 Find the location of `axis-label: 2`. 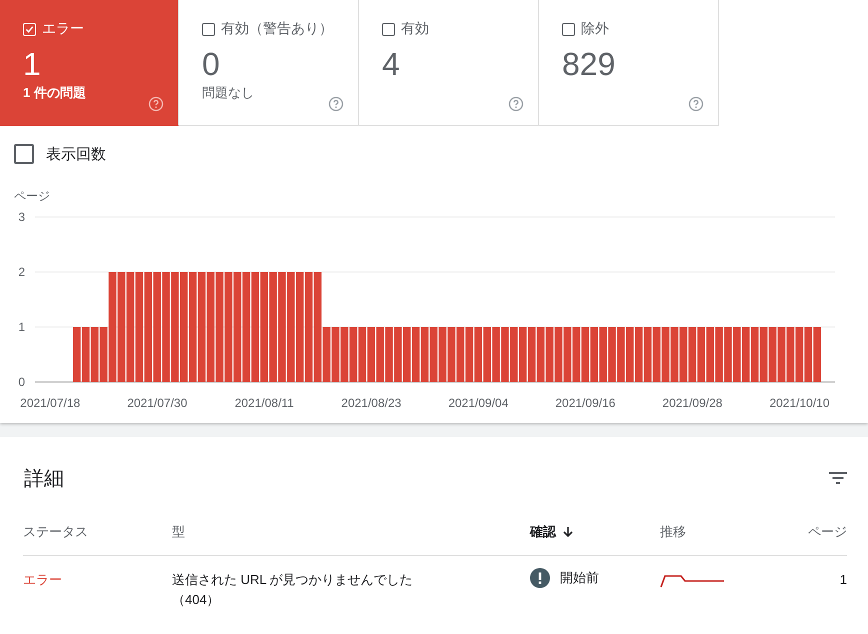

axis-label: 2 is located at coordinates (21, 272).